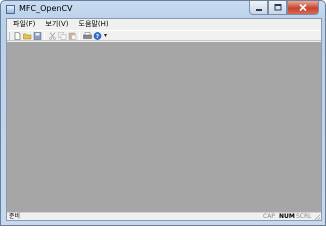 This screenshot has width=326, height=240. Describe the element at coordinates (23, 24) in the screenshot. I see `menu-file: 파일(F)` at that location.